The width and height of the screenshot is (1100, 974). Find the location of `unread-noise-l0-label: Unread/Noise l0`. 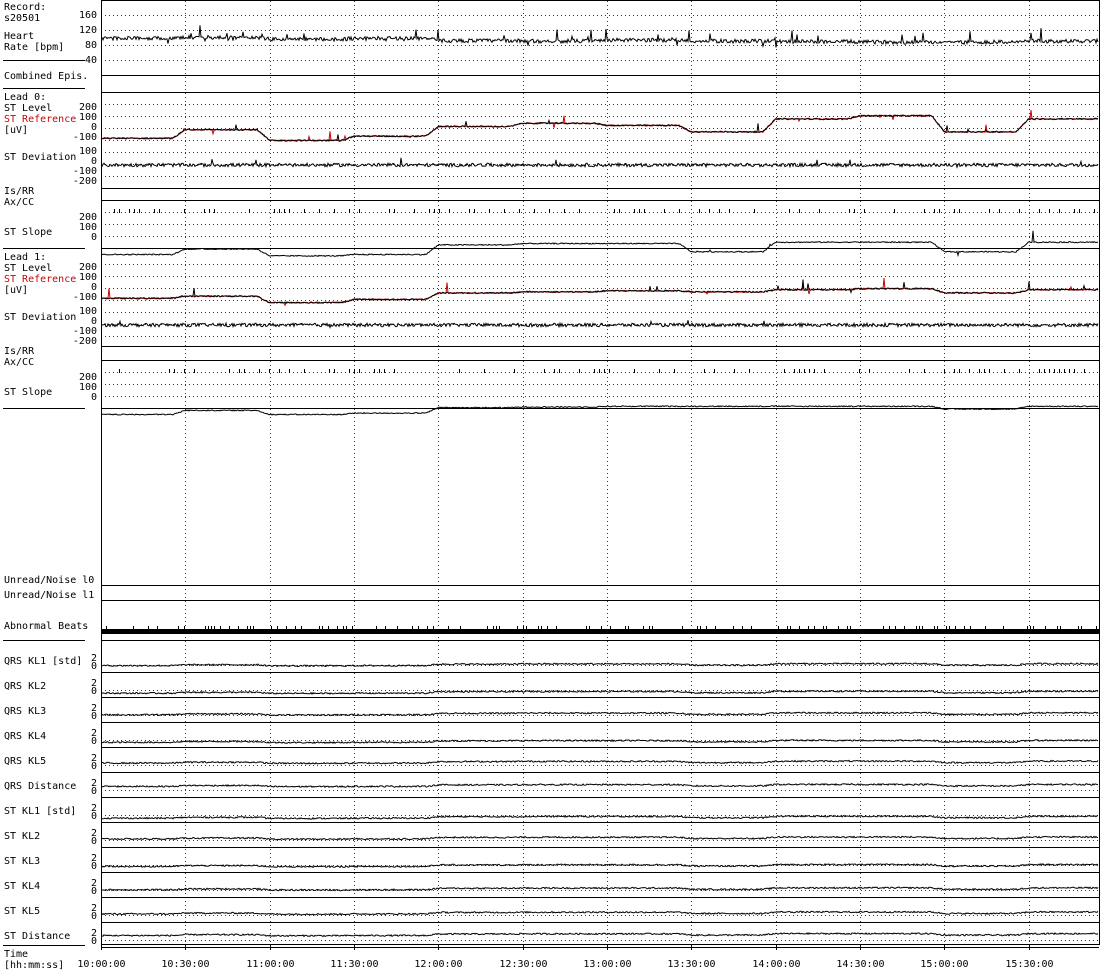

unread-noise-l0-label: Unread/Noise l0 is located at coordinates (49, 580).